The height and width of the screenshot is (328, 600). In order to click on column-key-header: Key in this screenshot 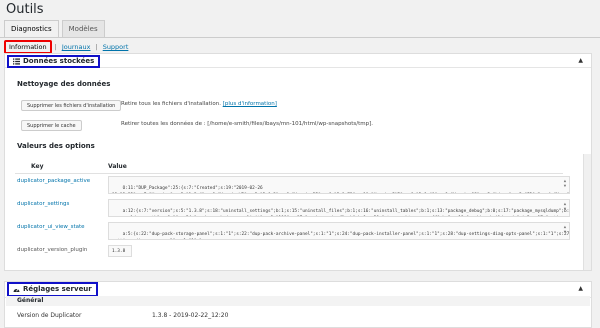, I will do `click(37, 166)`.